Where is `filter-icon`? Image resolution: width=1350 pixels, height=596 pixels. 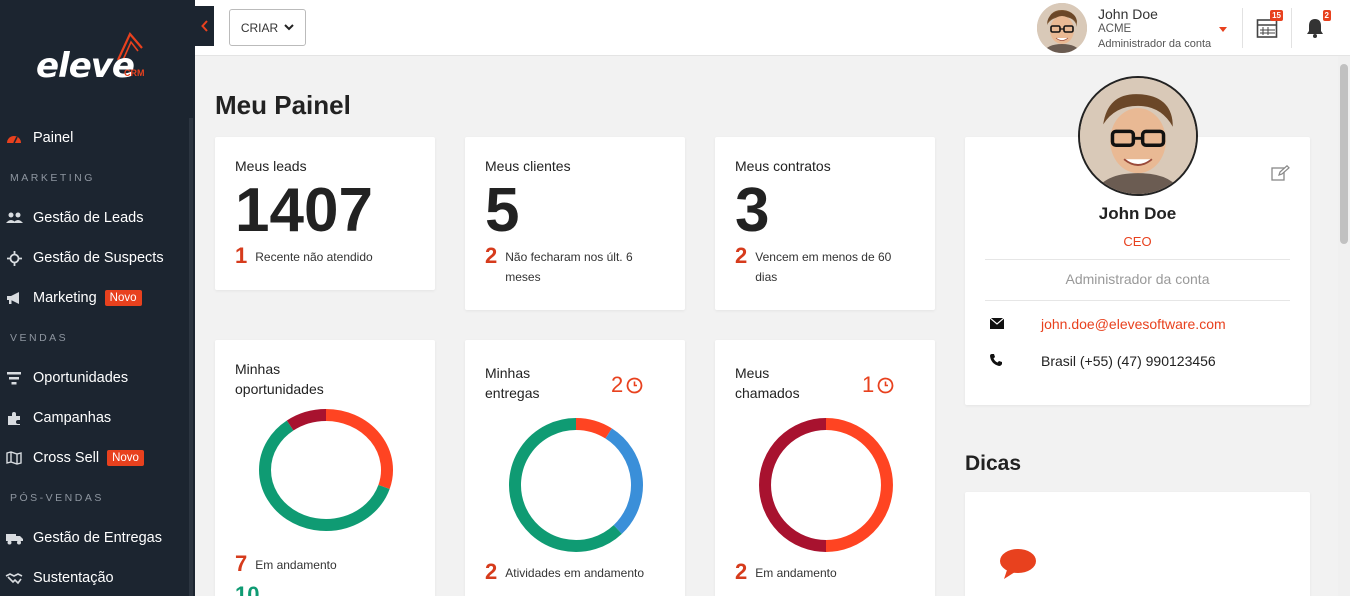 filter-icon is located at coordinates (14, 378).